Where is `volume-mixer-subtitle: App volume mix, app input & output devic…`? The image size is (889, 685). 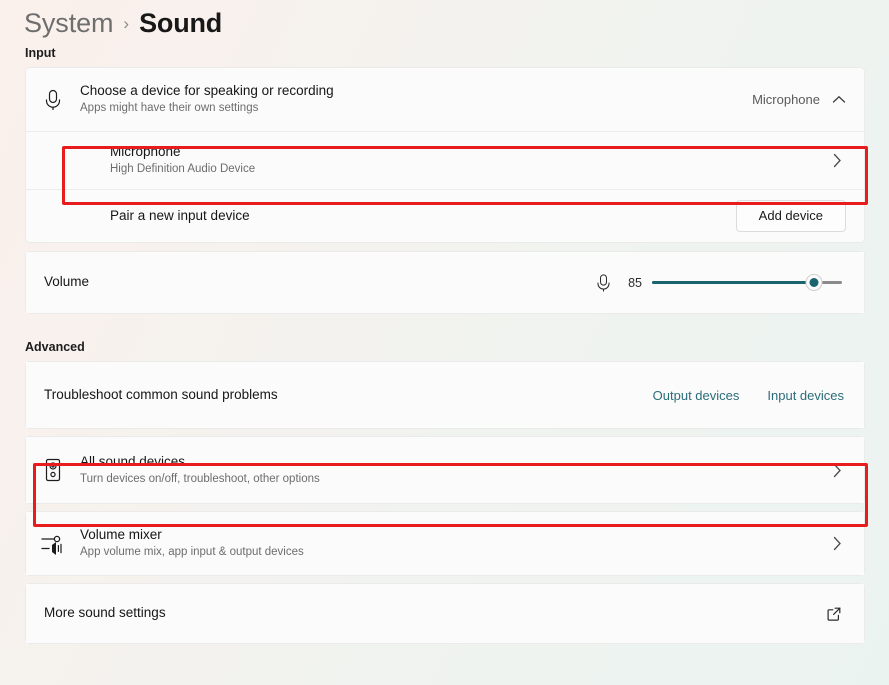 volume-mixer-subtitle: App volume mix, app input & output devic… is located at coordinates (192, 552).